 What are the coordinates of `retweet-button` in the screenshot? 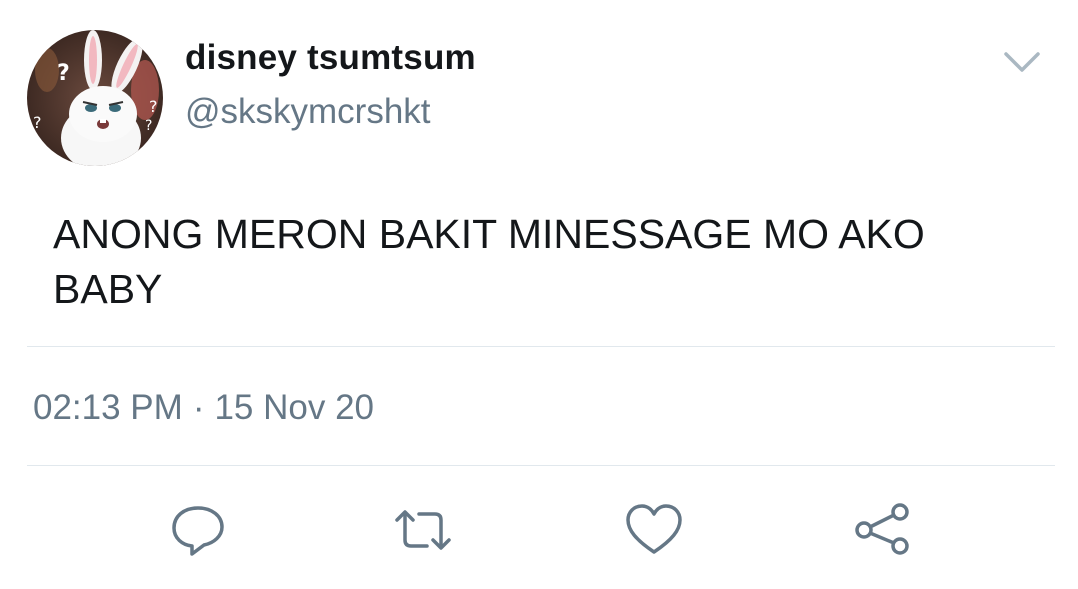 It's located at (423, 530).